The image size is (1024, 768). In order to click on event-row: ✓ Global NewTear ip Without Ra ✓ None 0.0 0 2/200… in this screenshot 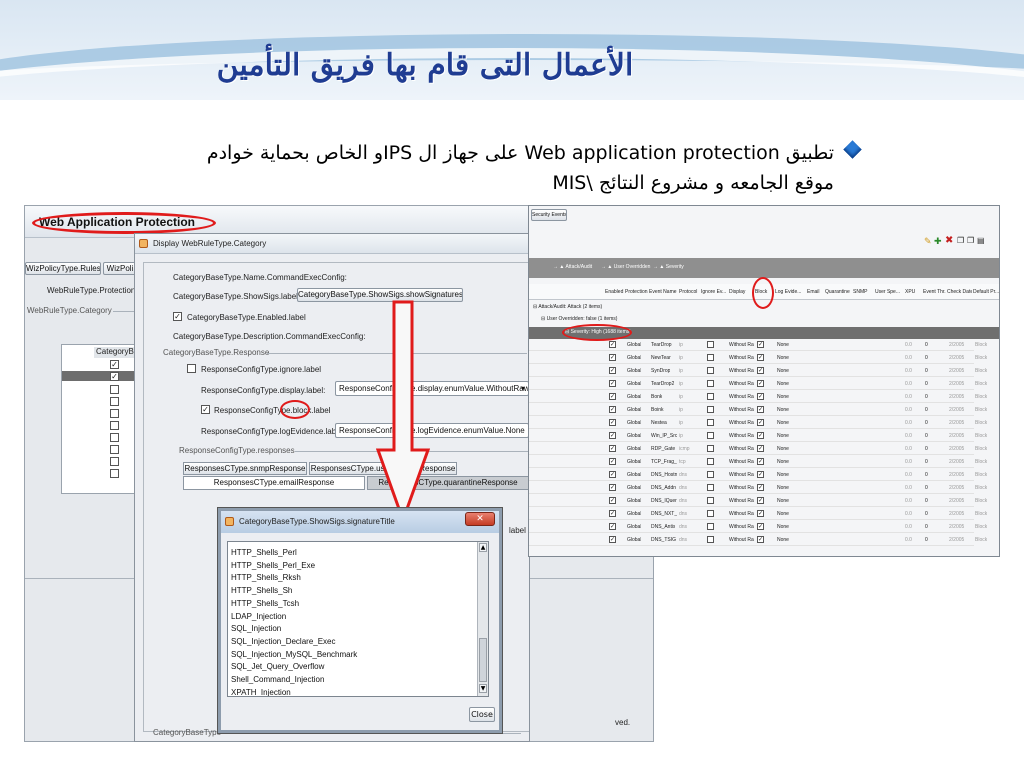, I will do `click(758, 358)`.